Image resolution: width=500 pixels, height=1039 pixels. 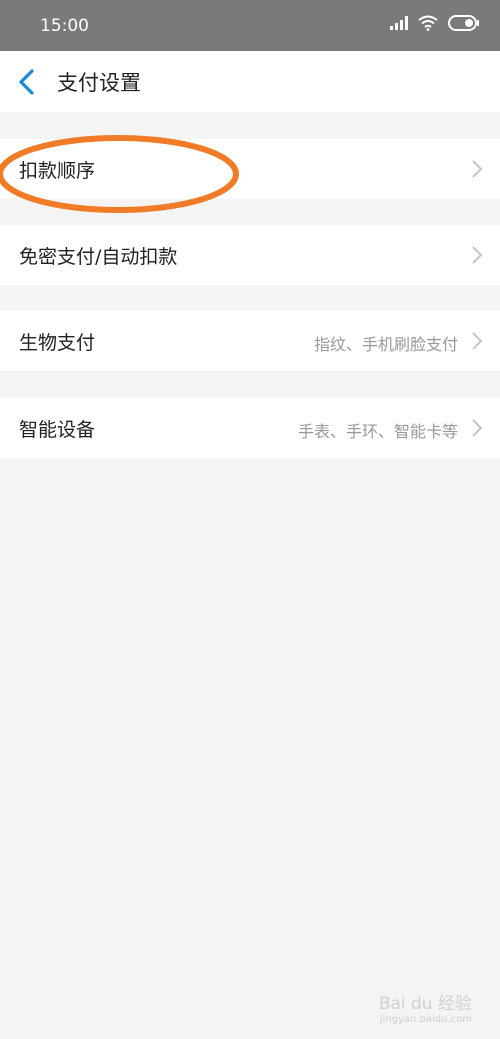 What do you see at coordinates (57, 171) in the screenshot?
I see `settings-item-label: 扣款顺序` at bounding box center [57, 171].